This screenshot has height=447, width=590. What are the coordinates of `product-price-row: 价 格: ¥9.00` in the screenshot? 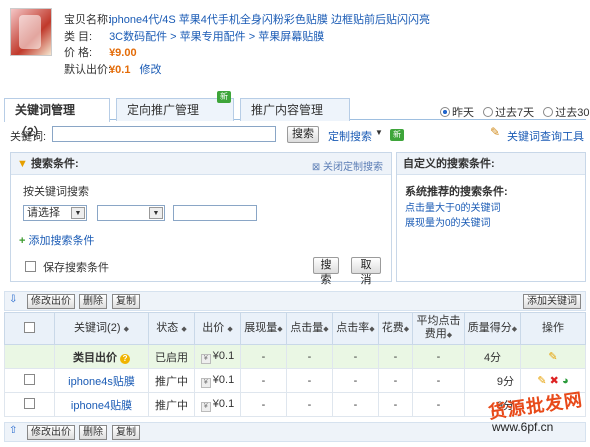 It's located at (100, 52).